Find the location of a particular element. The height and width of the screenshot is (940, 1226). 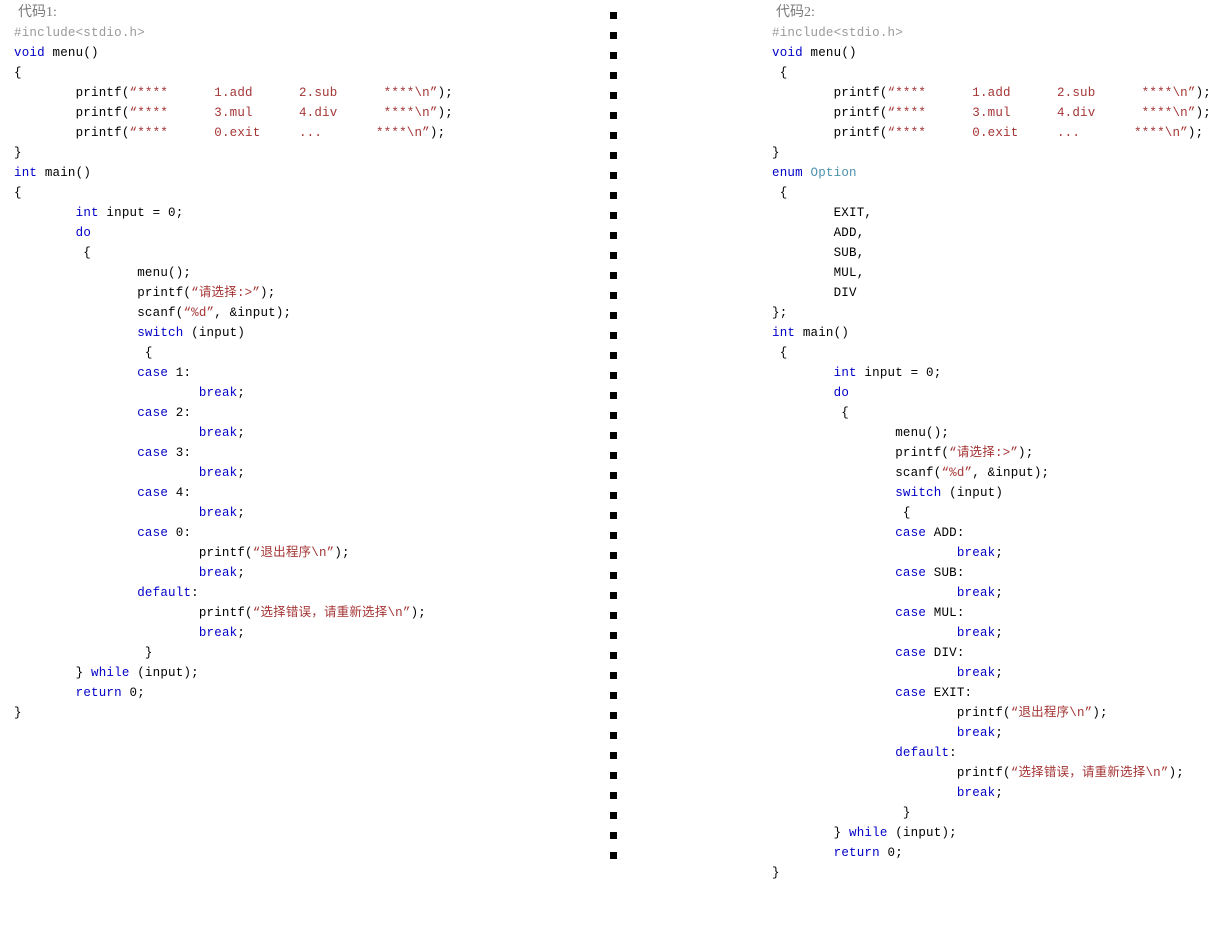

code-line: printf(“请选择:>”); is located at coordinates (999, 453).